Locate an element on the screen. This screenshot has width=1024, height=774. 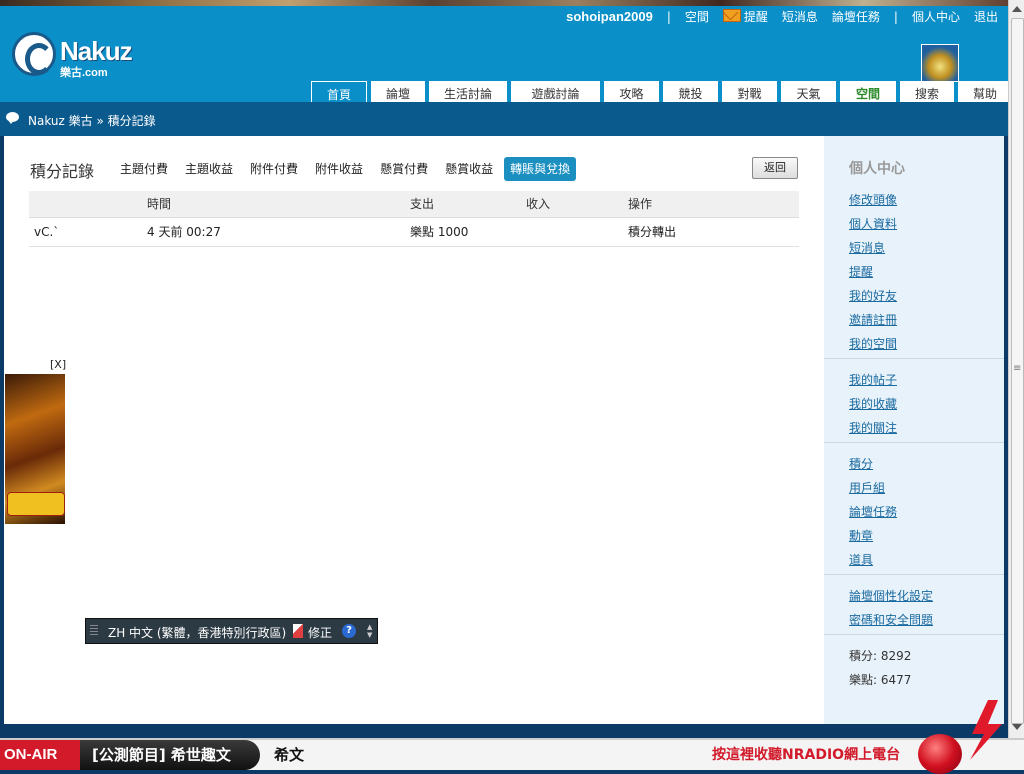
forum-tasks-link: 論壇任務 is located at coordinates (856, 16).